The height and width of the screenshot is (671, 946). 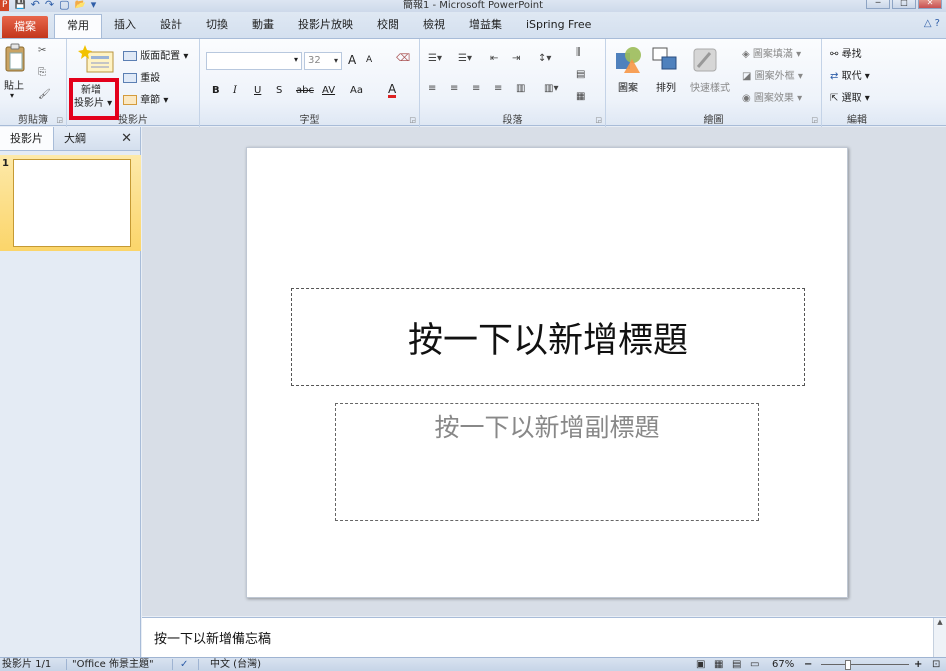 What do you see at coordinates (629, 61) in the screenshot?
I see `shapes-button` at bounding box center [629, 61].